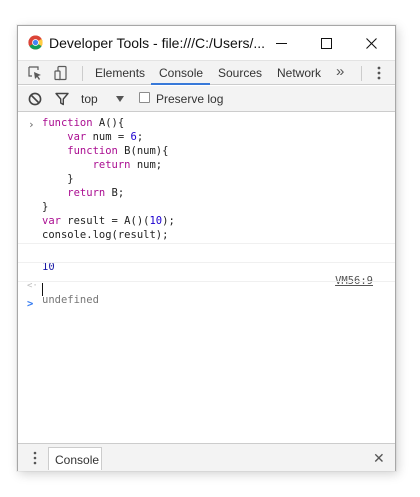 This screenshot has height=497, width=420. I want to click on context-selector: top, so click(89, 99).